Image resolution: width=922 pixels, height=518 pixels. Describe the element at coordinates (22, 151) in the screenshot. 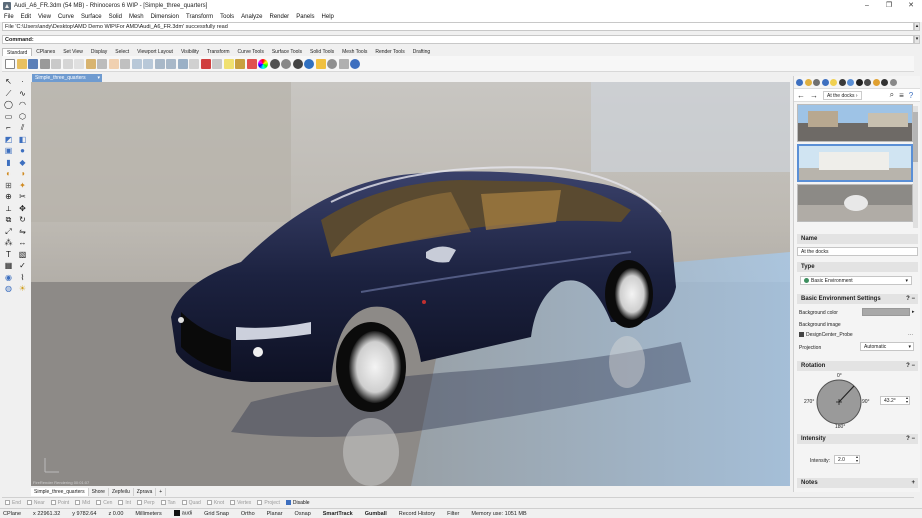

I see `sphere-icon: ●` at that location.